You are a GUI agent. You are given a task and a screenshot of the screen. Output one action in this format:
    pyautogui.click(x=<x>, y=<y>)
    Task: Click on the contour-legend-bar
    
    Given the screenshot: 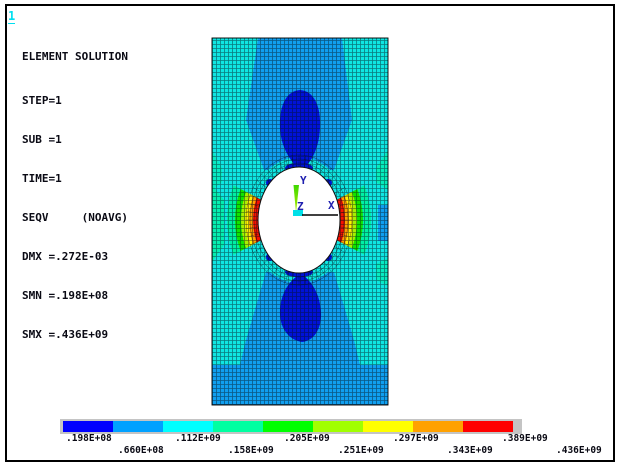 What is the action you would take?
    pyautogui.click(x=291, y=426)
    